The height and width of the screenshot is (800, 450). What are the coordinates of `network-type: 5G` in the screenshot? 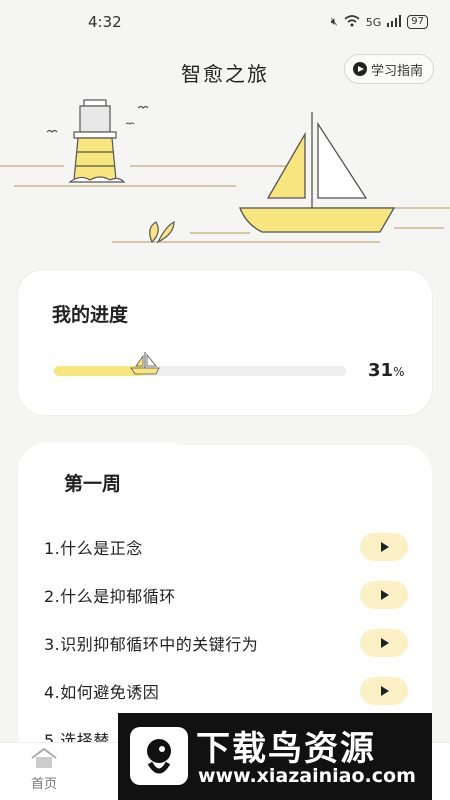 It's located at (373, 22).